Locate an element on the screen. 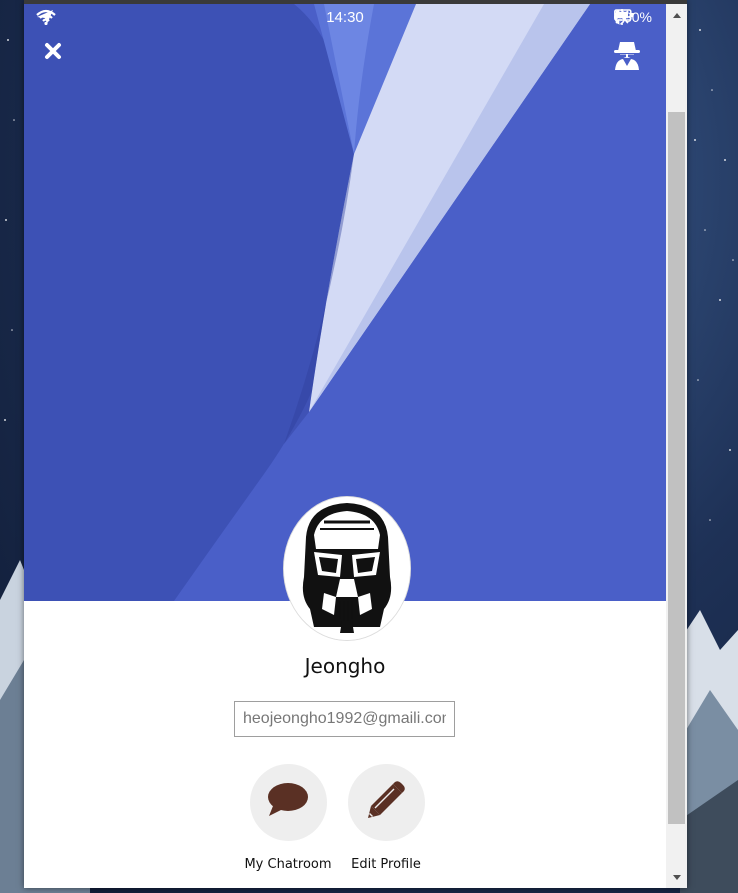  chat-button-circle is located at coordinates (288, 802).